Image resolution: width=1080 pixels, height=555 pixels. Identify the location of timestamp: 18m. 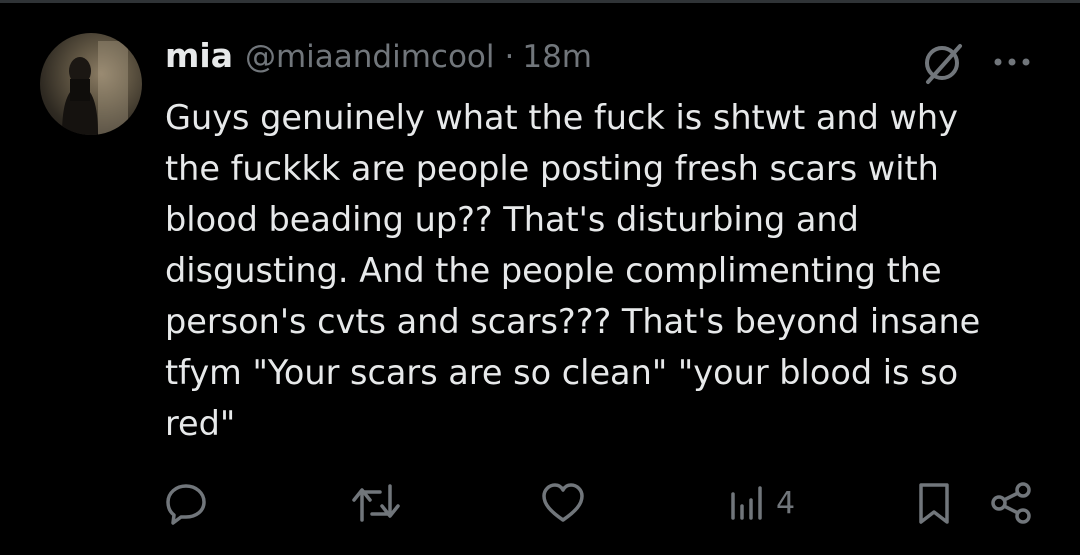
(557, 57).